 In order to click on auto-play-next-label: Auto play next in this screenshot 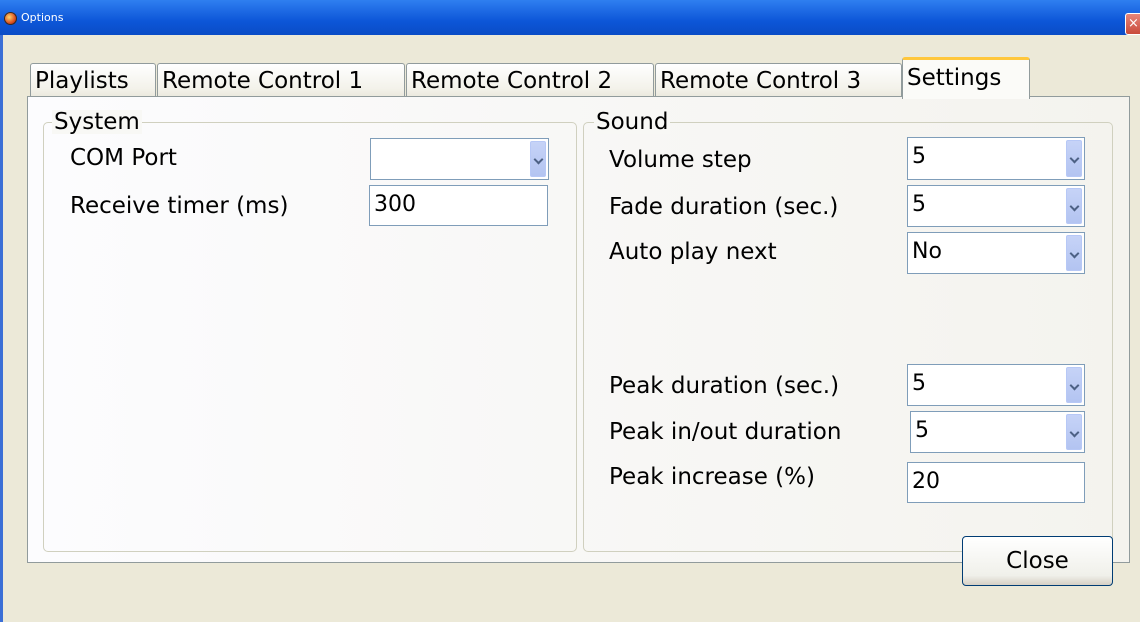, I will do `click(693, 252)`.